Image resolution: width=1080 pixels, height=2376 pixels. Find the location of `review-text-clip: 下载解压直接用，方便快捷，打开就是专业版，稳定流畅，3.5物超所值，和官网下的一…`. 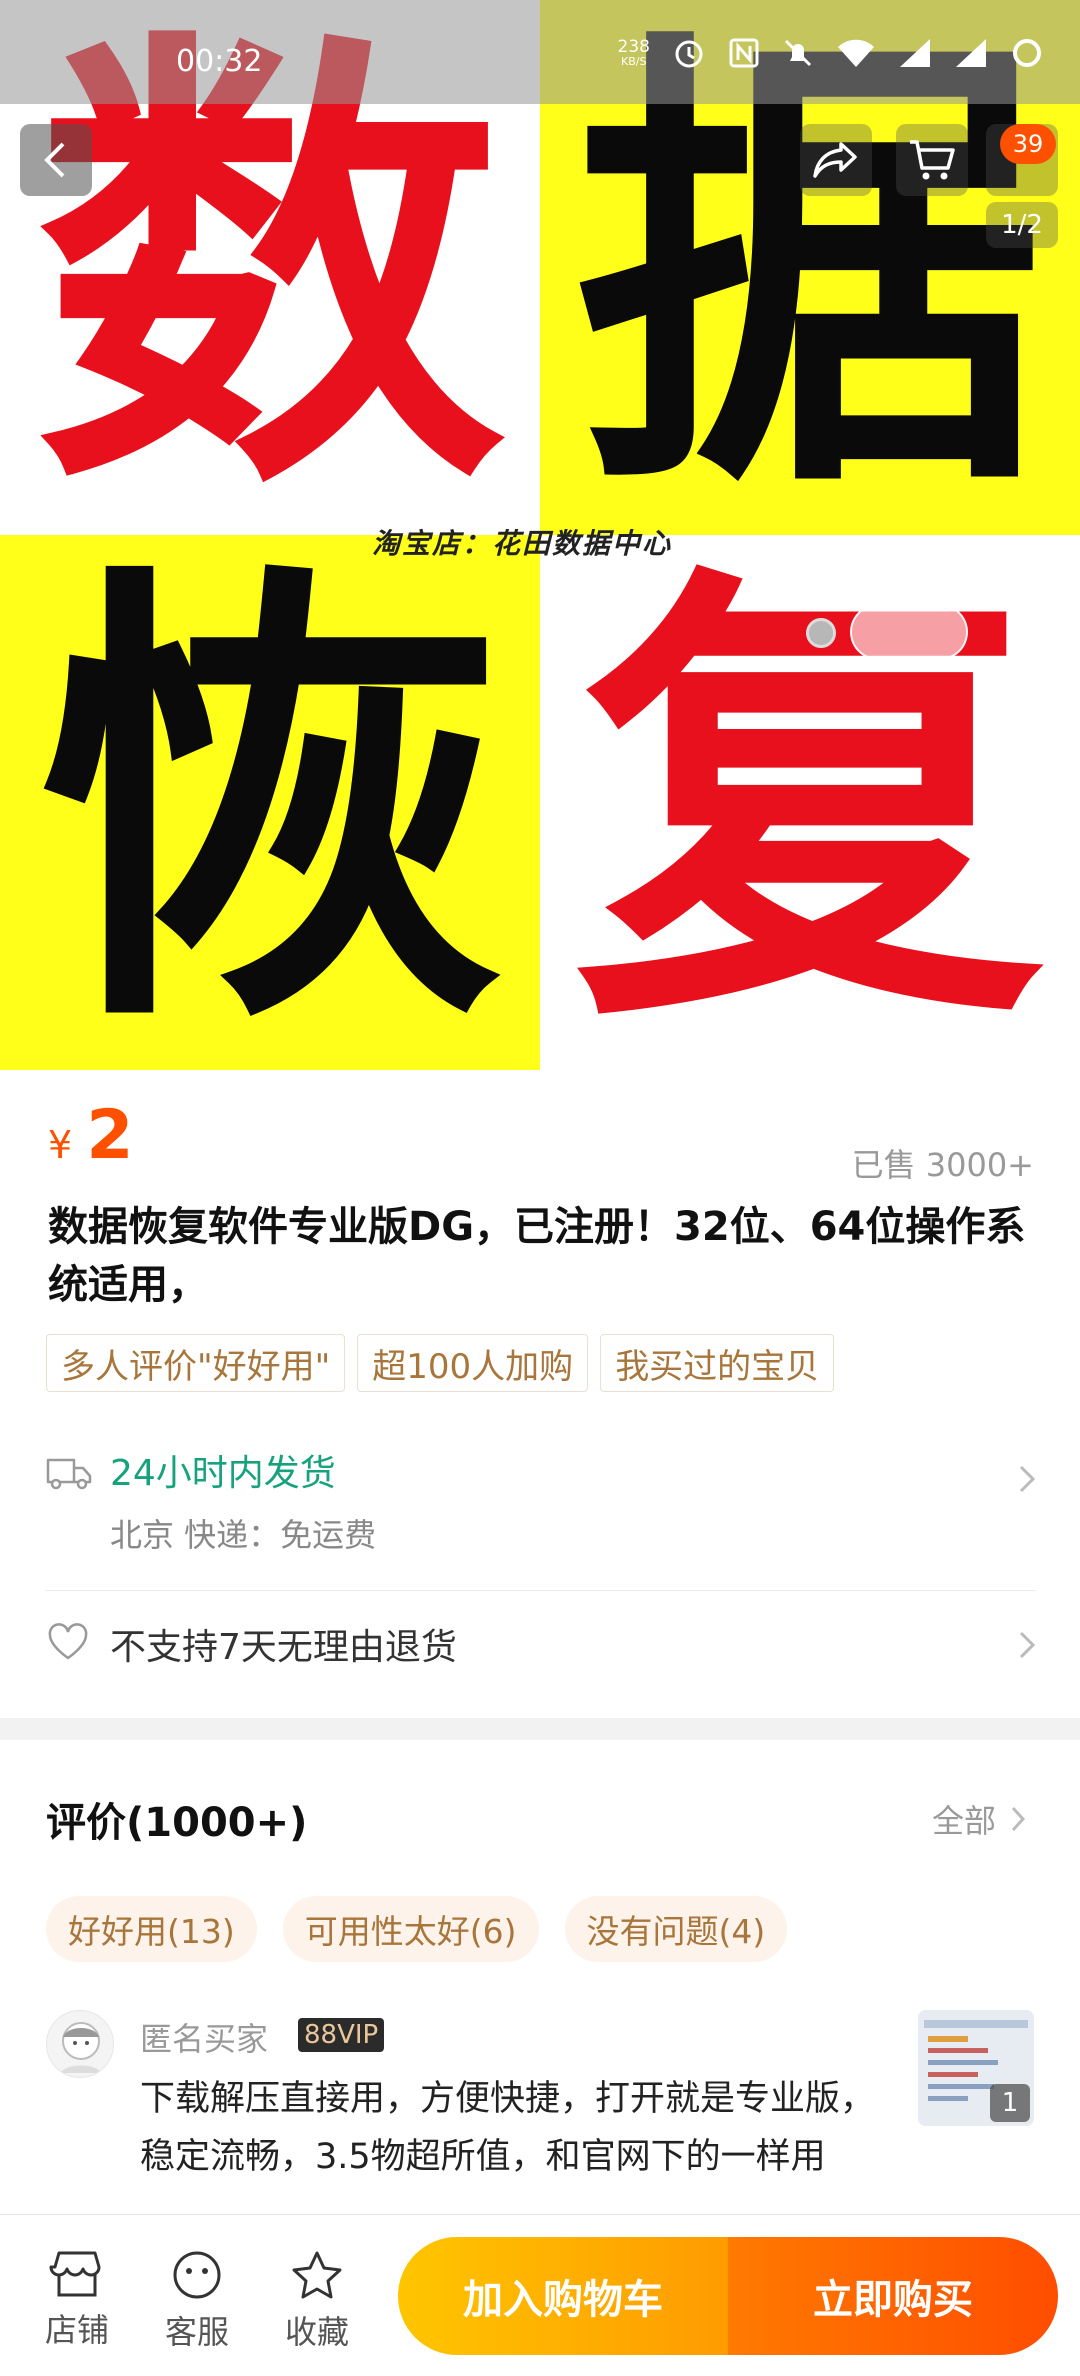

review-text-clip: 下载解压直接用，方便快捷，打开就是专业版，稳定流畅，3.5物超所值，和官网下的一… is located at coordinates (520, 2142).